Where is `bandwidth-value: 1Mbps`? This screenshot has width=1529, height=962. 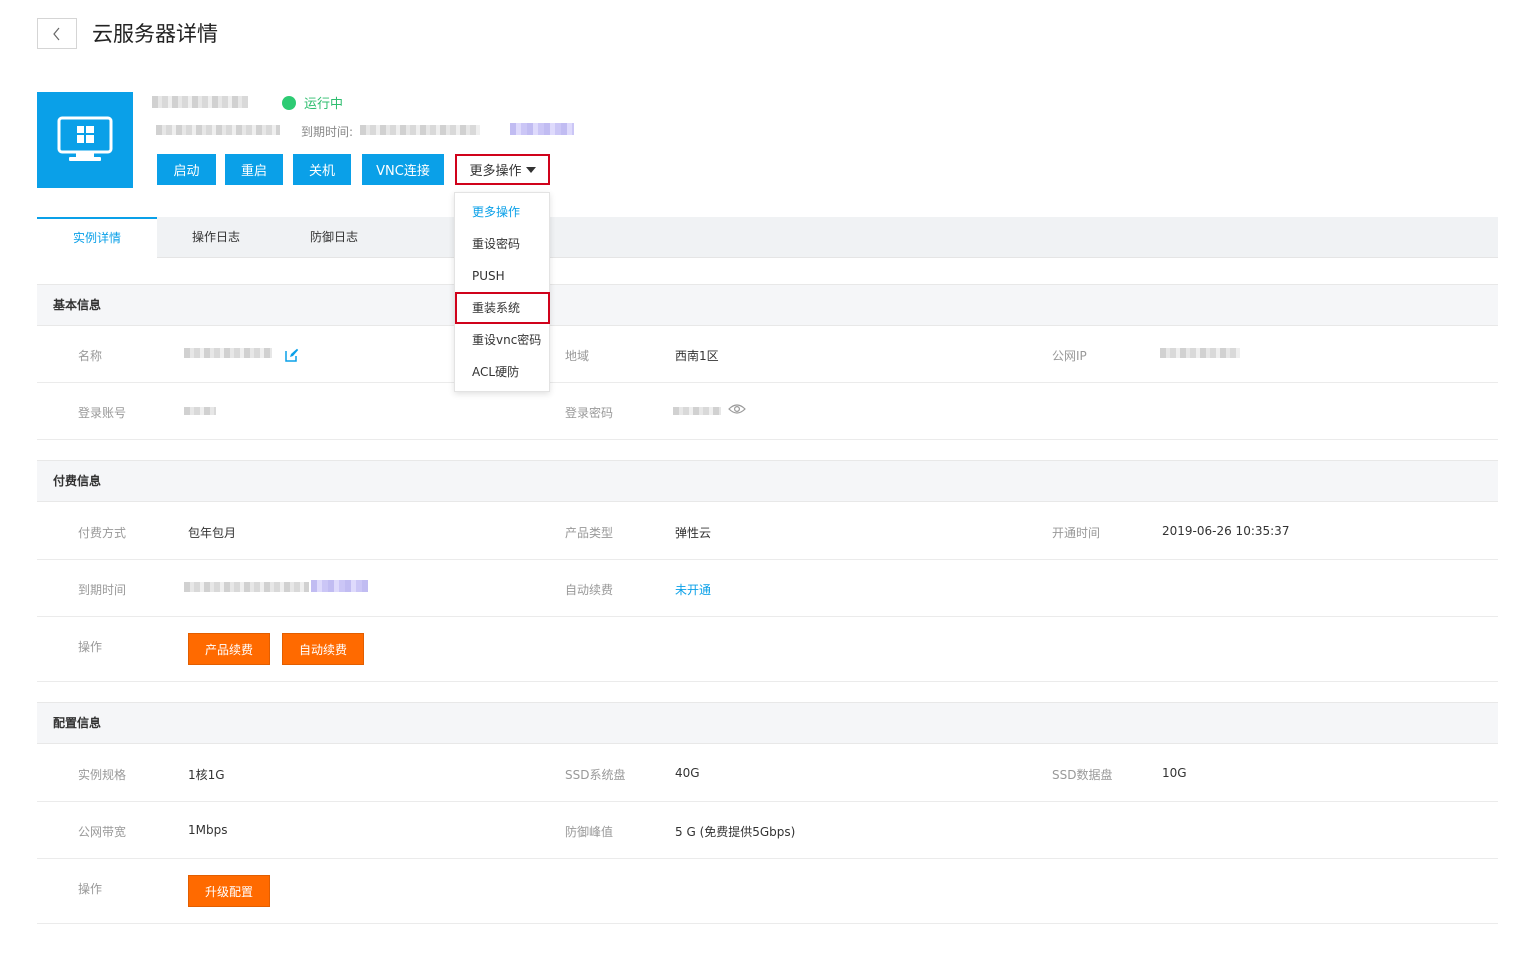 bandwidth-value: 1Mbps is located at coordinates (208, 830).